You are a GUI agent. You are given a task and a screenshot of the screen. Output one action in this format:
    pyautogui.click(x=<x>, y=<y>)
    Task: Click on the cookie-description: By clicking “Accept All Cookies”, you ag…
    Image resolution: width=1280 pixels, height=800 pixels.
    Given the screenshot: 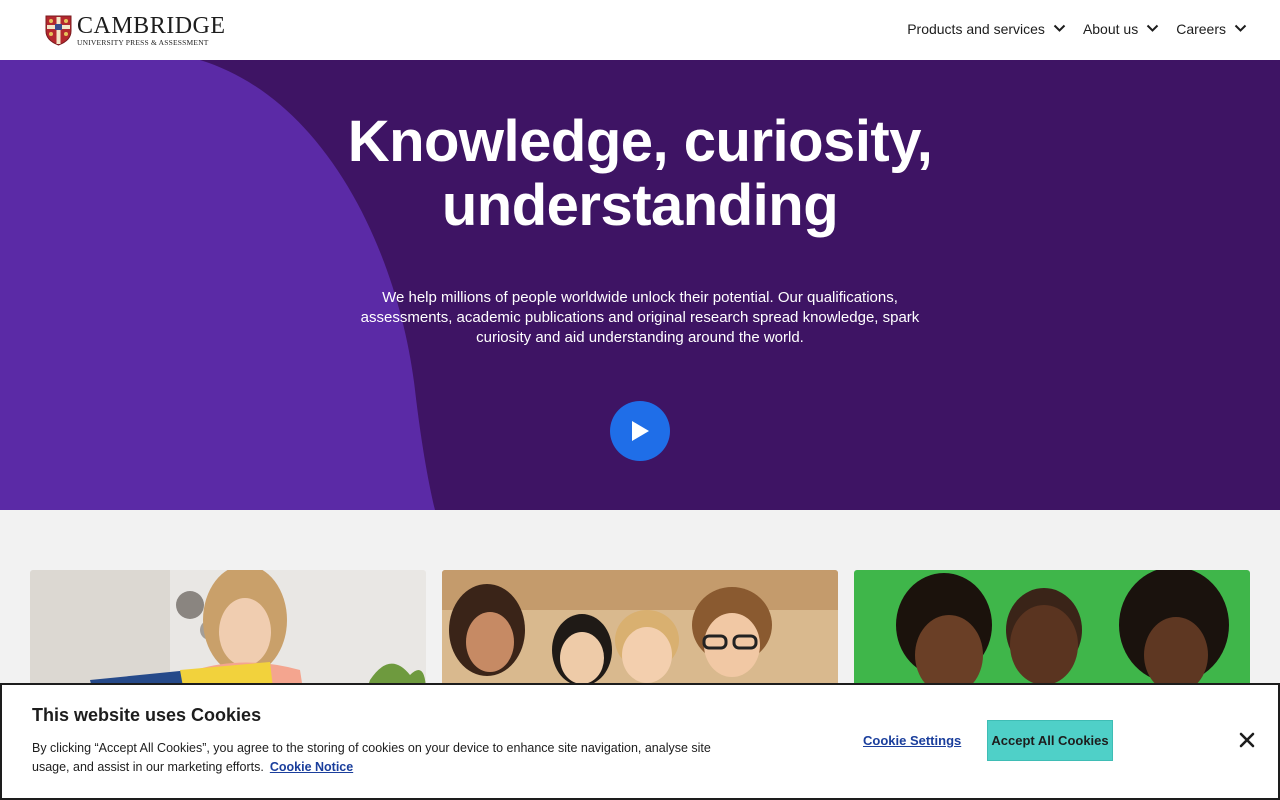 What is the action you would take?
    pyautogui.click(x=372, y=758)
    